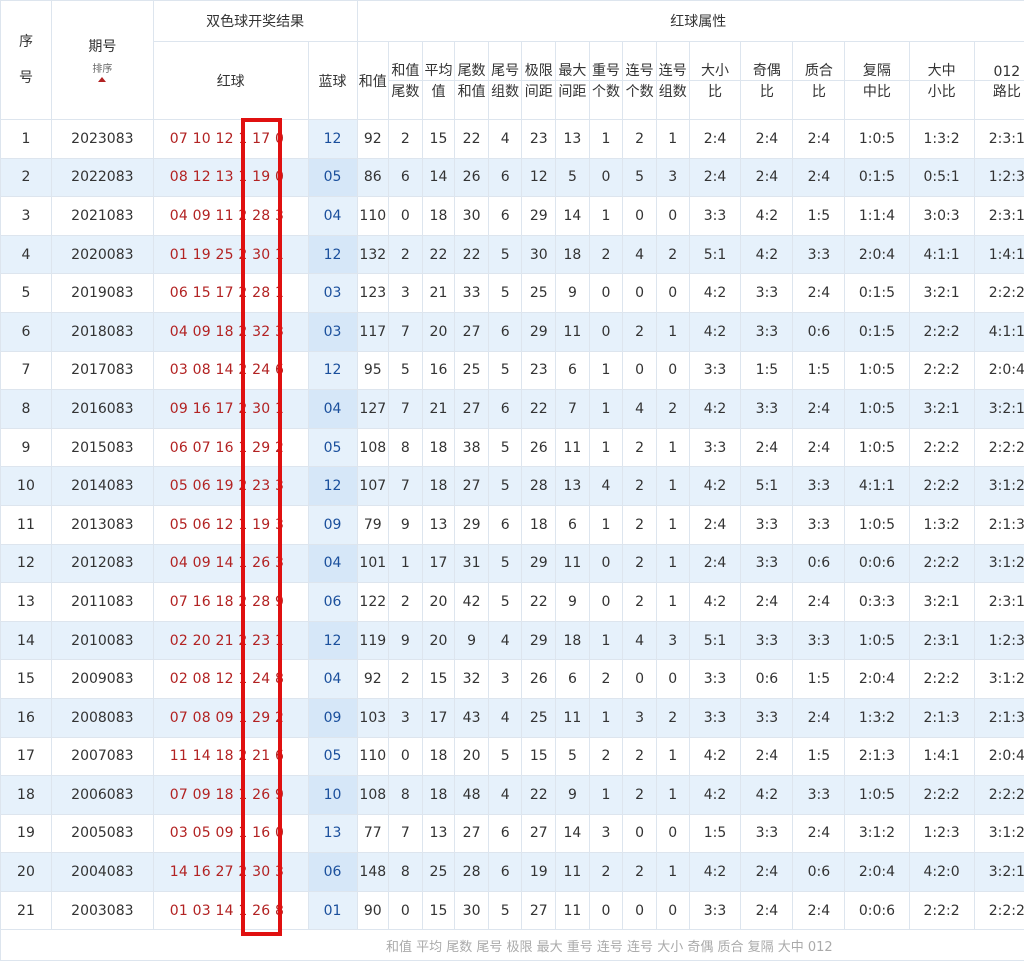  Describe the element at coordinates (472, 216) in the screenshot. I see `cell: 30` at that location.